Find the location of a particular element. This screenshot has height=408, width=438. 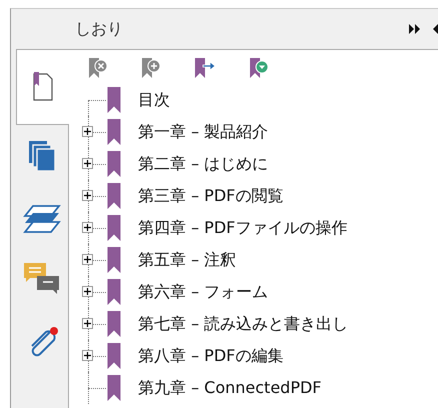

pages-icon is located at coordinates (42, 156).